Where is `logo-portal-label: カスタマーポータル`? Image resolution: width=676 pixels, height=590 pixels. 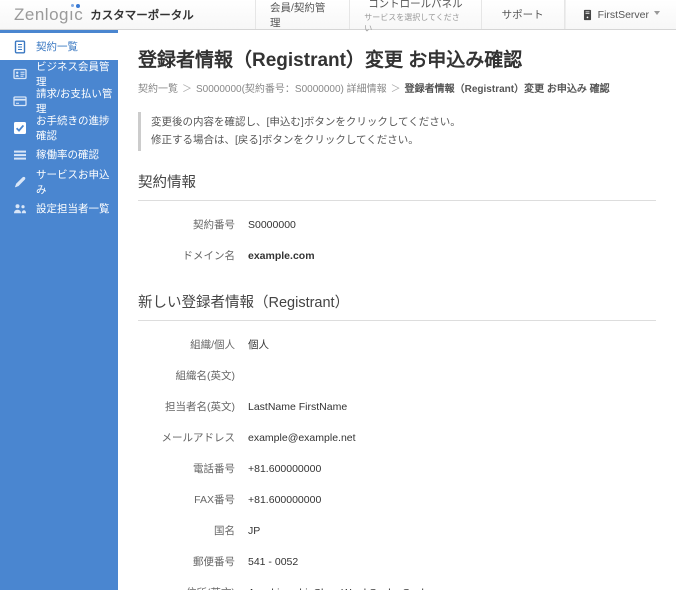 logo-portal-label: カスタマーポータル is located at coordinates (142, 15).